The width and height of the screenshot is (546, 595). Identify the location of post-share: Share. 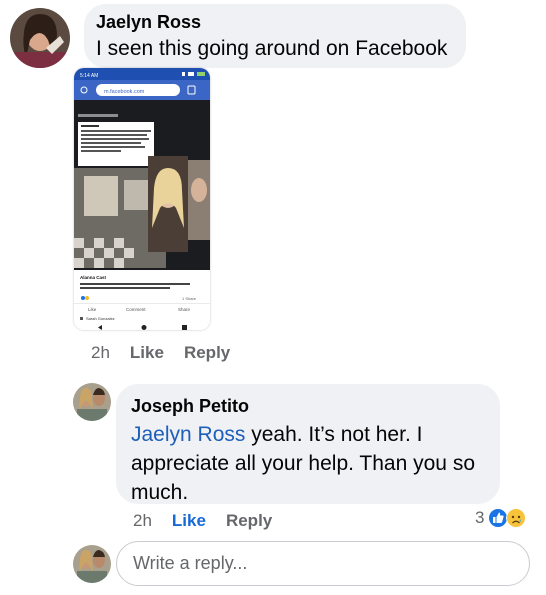
(184, 309).